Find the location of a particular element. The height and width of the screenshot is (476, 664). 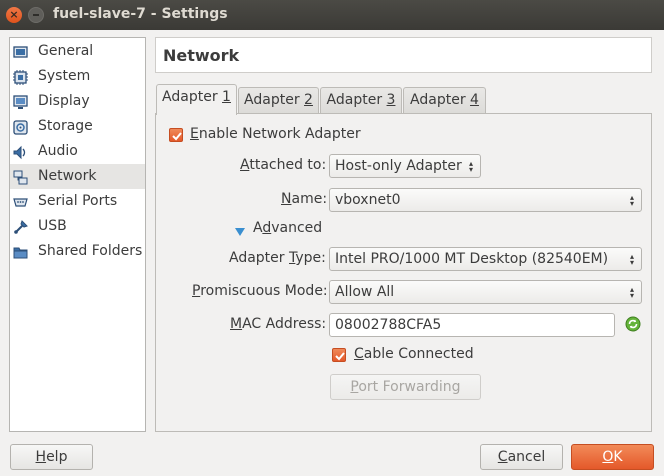

sidebar-item-label: Serial Ports is located at coordinates (78, 201).